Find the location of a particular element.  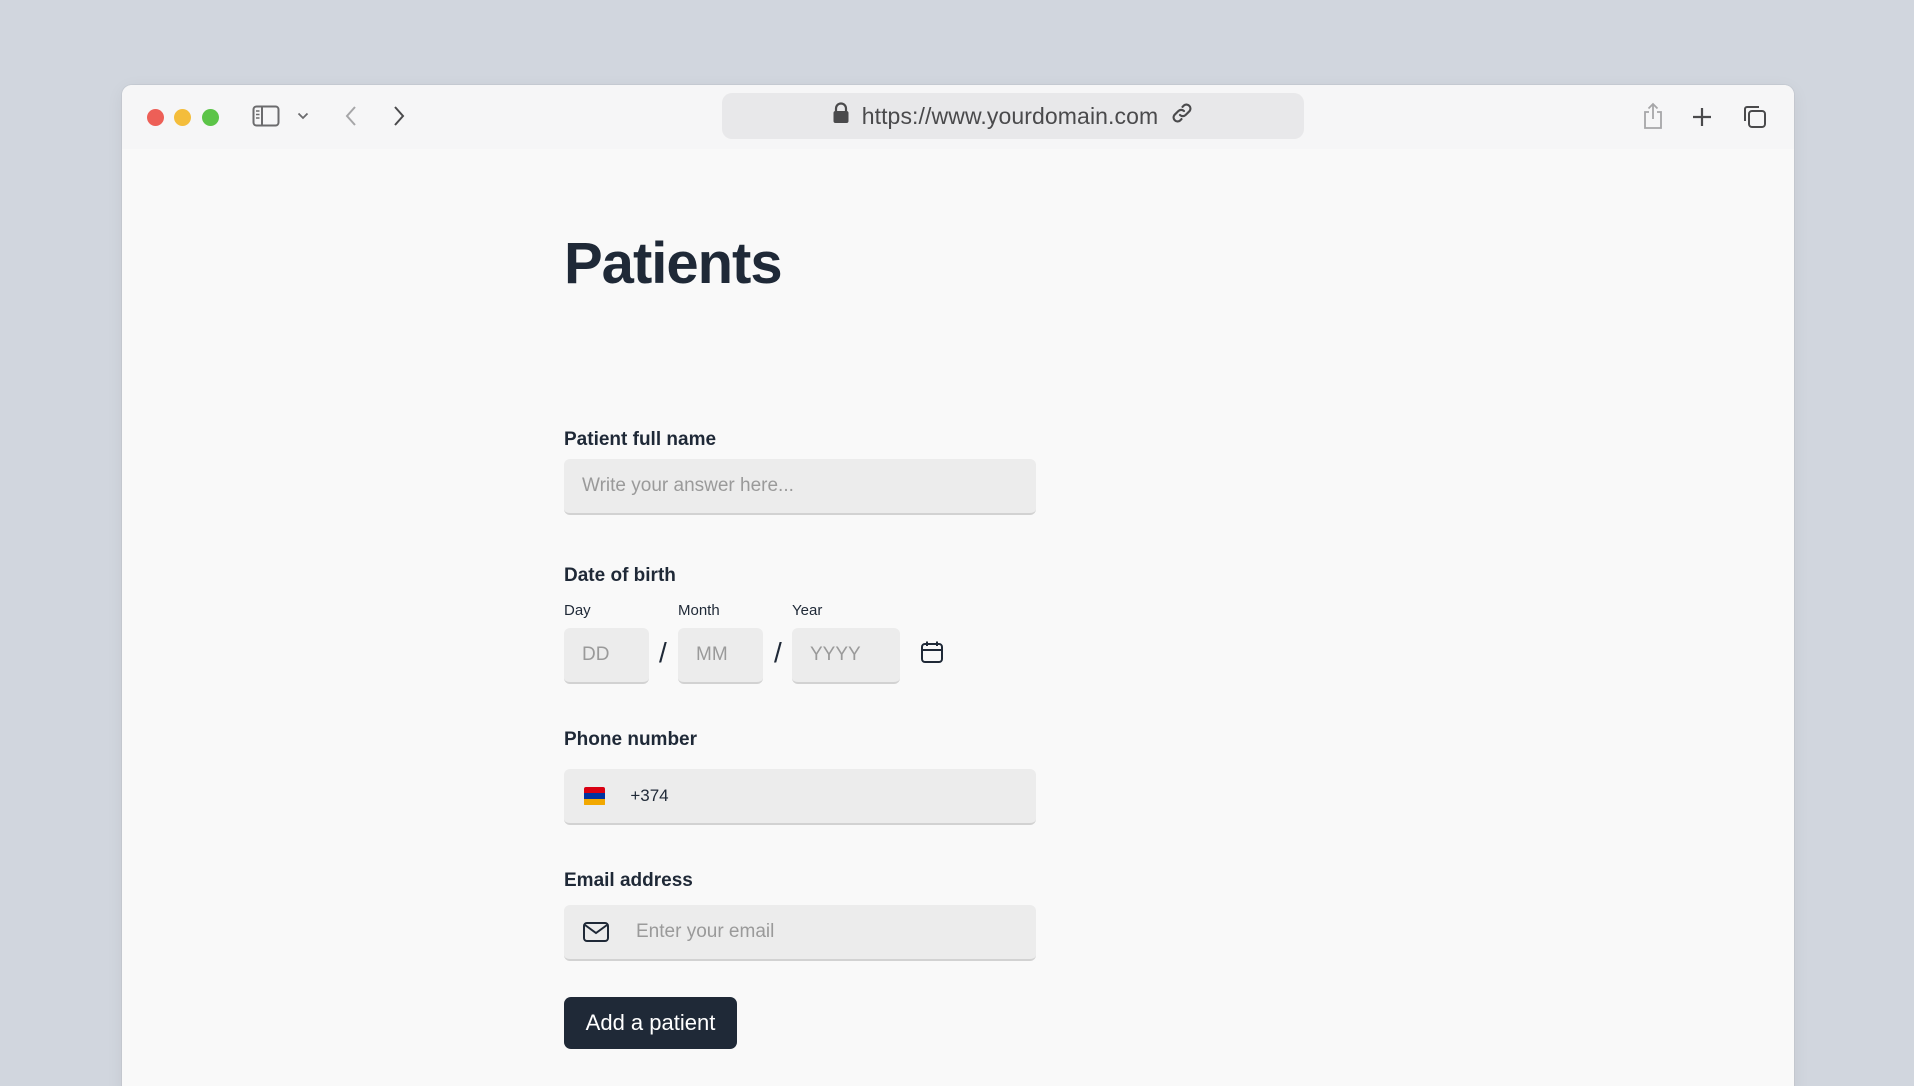

tab-overview-icon is located at coordinates (1755, 117).